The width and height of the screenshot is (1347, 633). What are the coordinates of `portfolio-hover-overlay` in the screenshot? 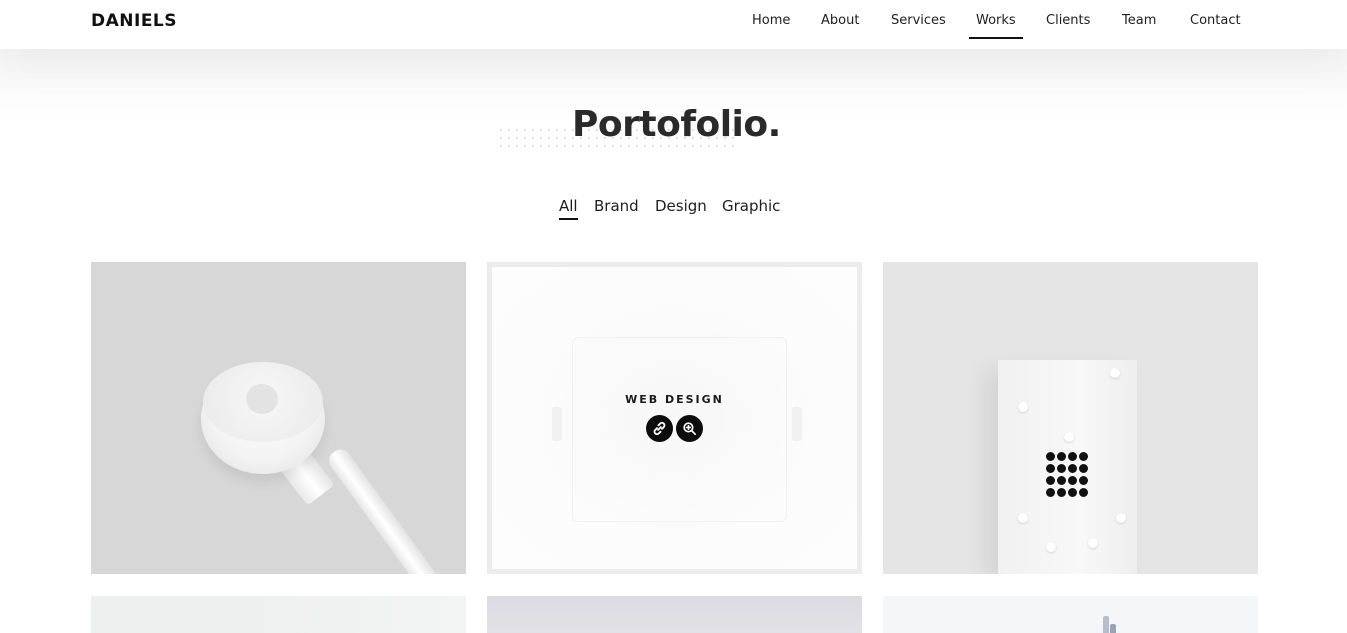 It's located at (674, 418).